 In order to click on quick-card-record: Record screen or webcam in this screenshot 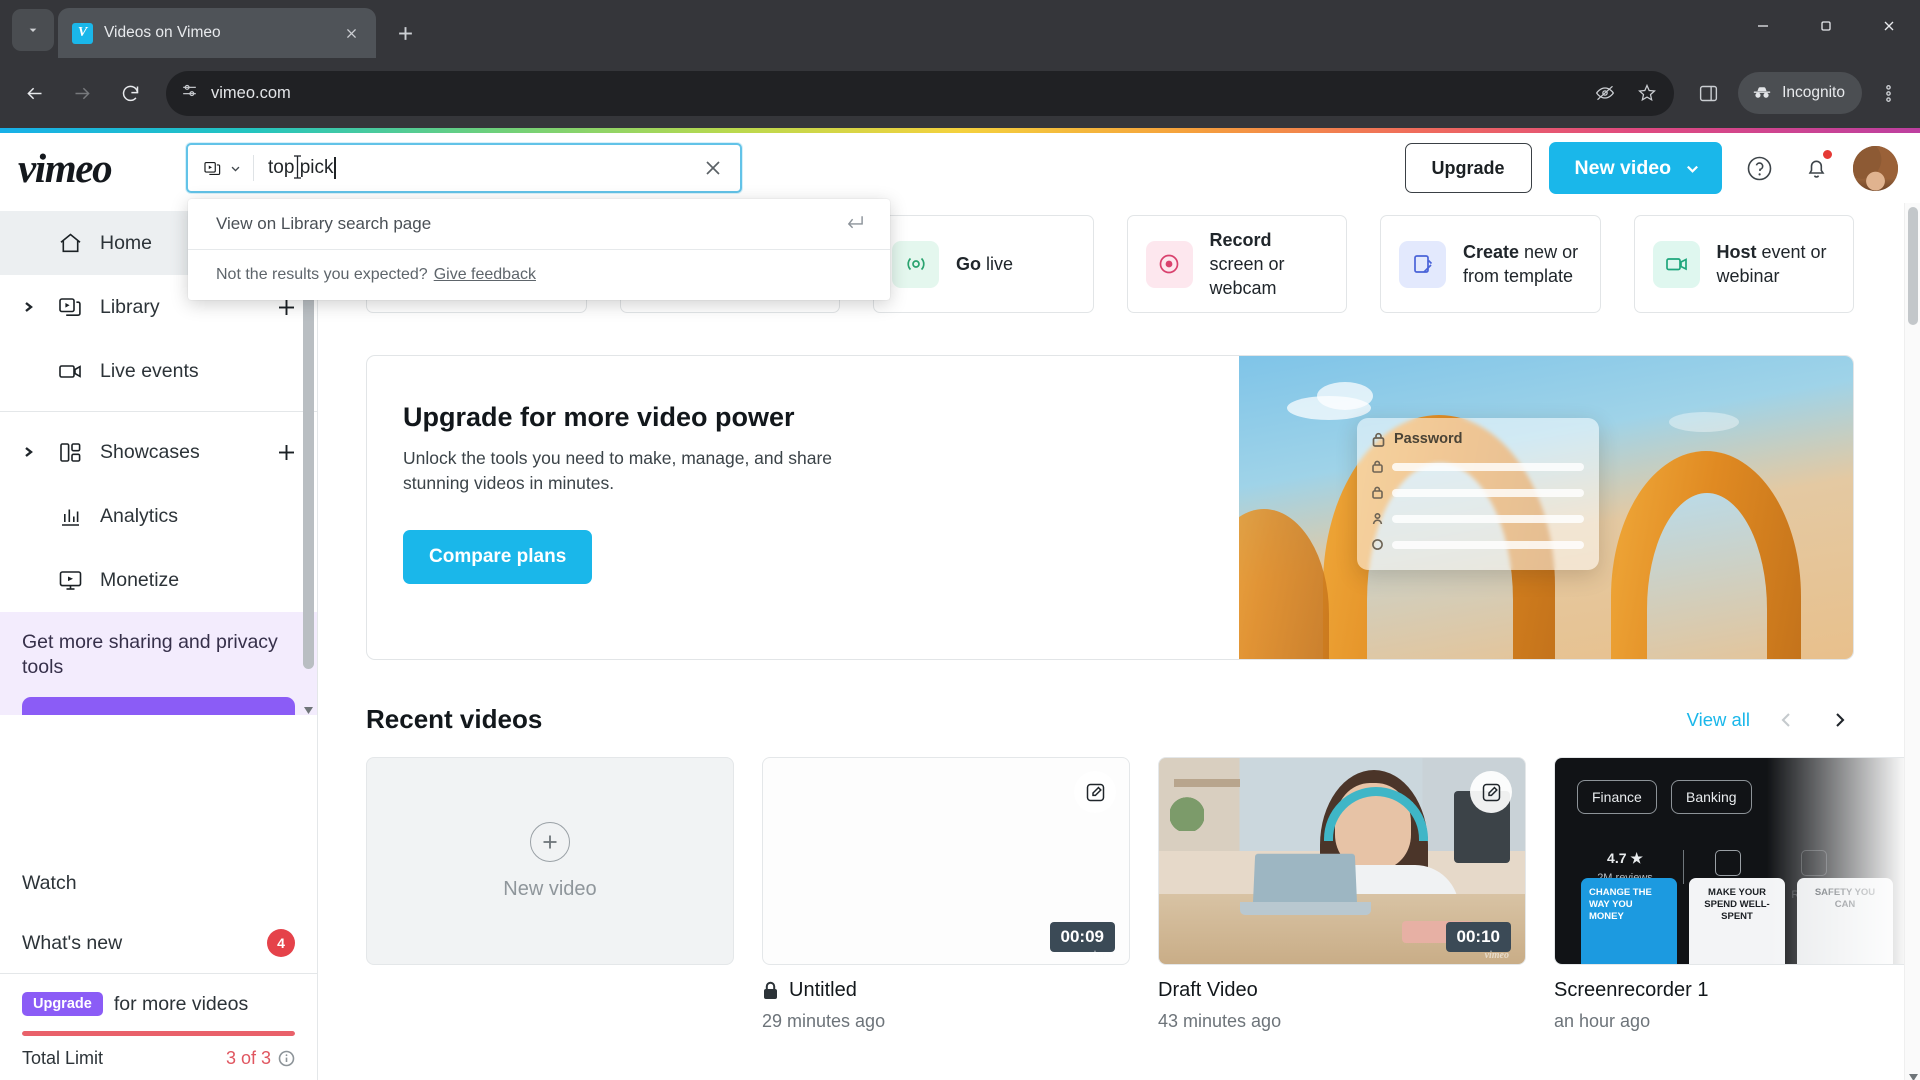, I will do `click(1236, 264)`.